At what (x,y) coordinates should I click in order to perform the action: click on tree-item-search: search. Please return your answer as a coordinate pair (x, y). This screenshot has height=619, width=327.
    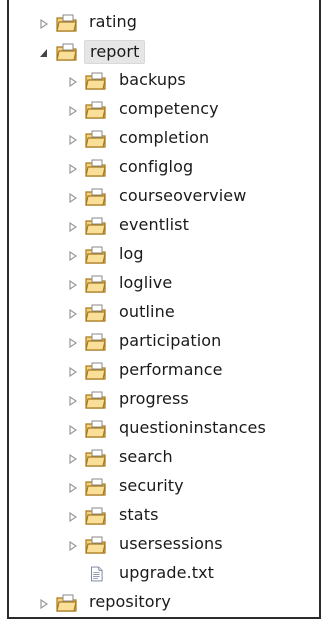
    Looking at the image, I should click on (164, 457).